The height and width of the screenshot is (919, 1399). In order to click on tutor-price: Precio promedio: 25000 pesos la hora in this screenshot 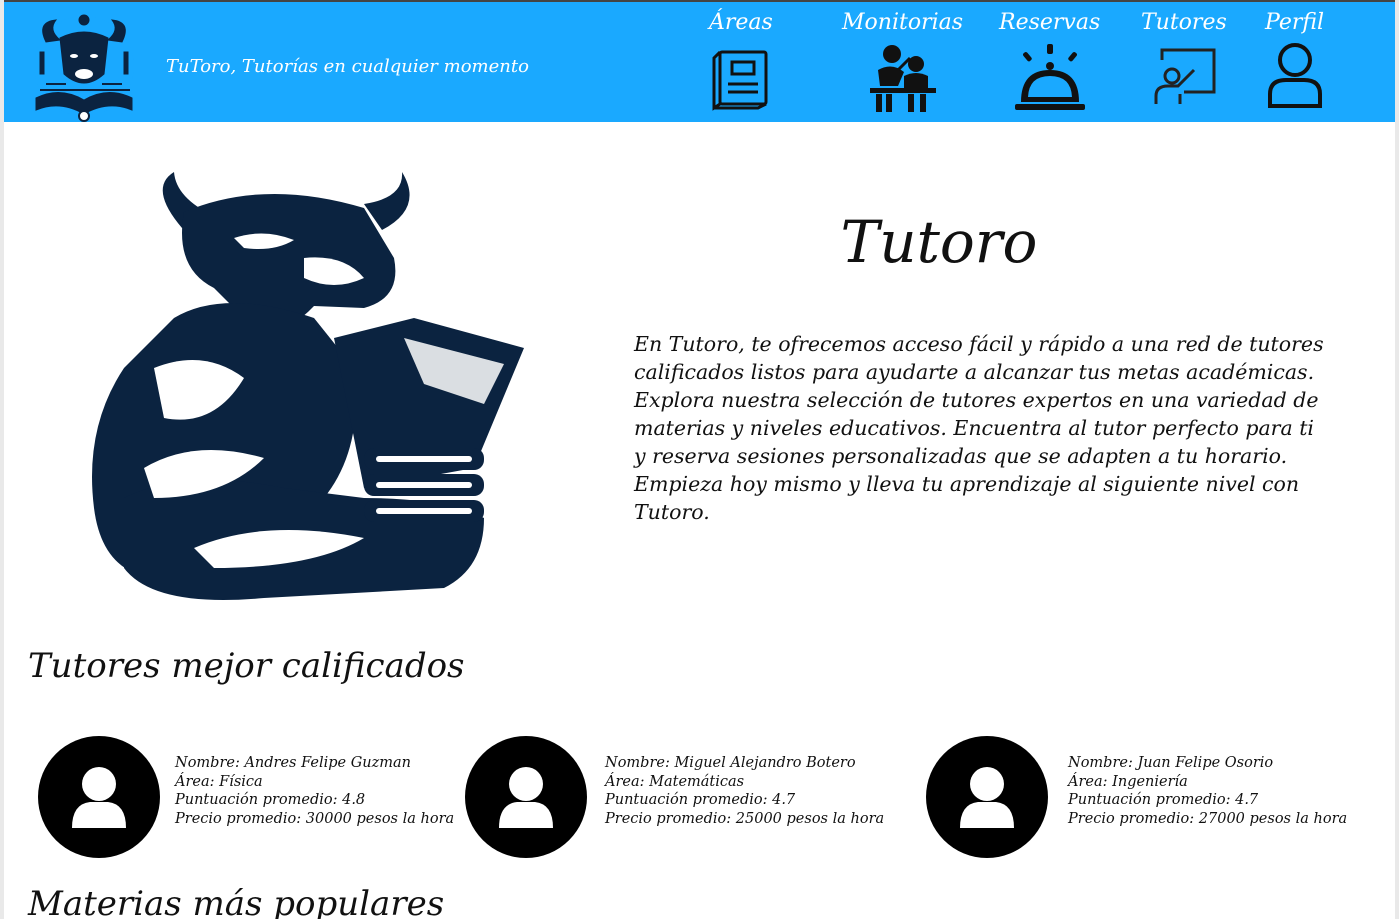, I will do `click(745, 818)`.